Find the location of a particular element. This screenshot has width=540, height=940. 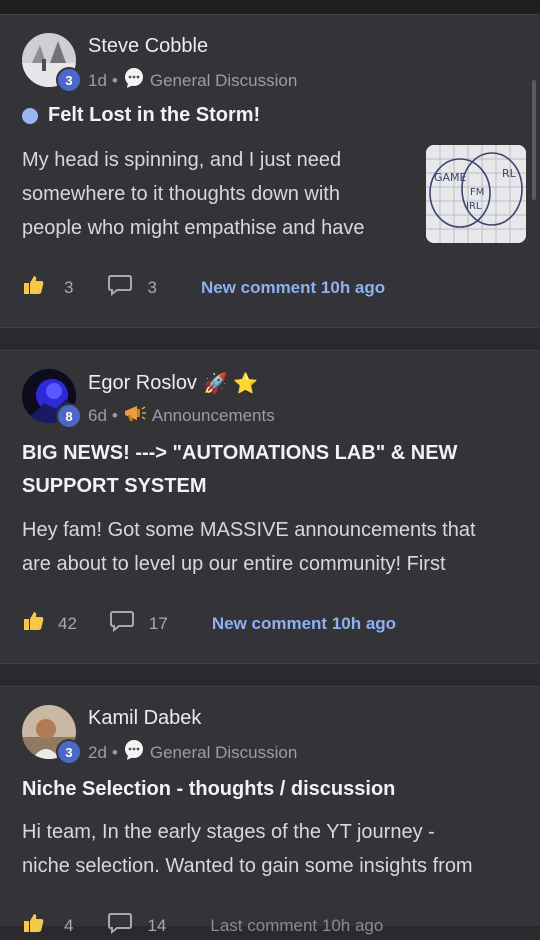

like-count: 42 is located at coordinates (67, 623).